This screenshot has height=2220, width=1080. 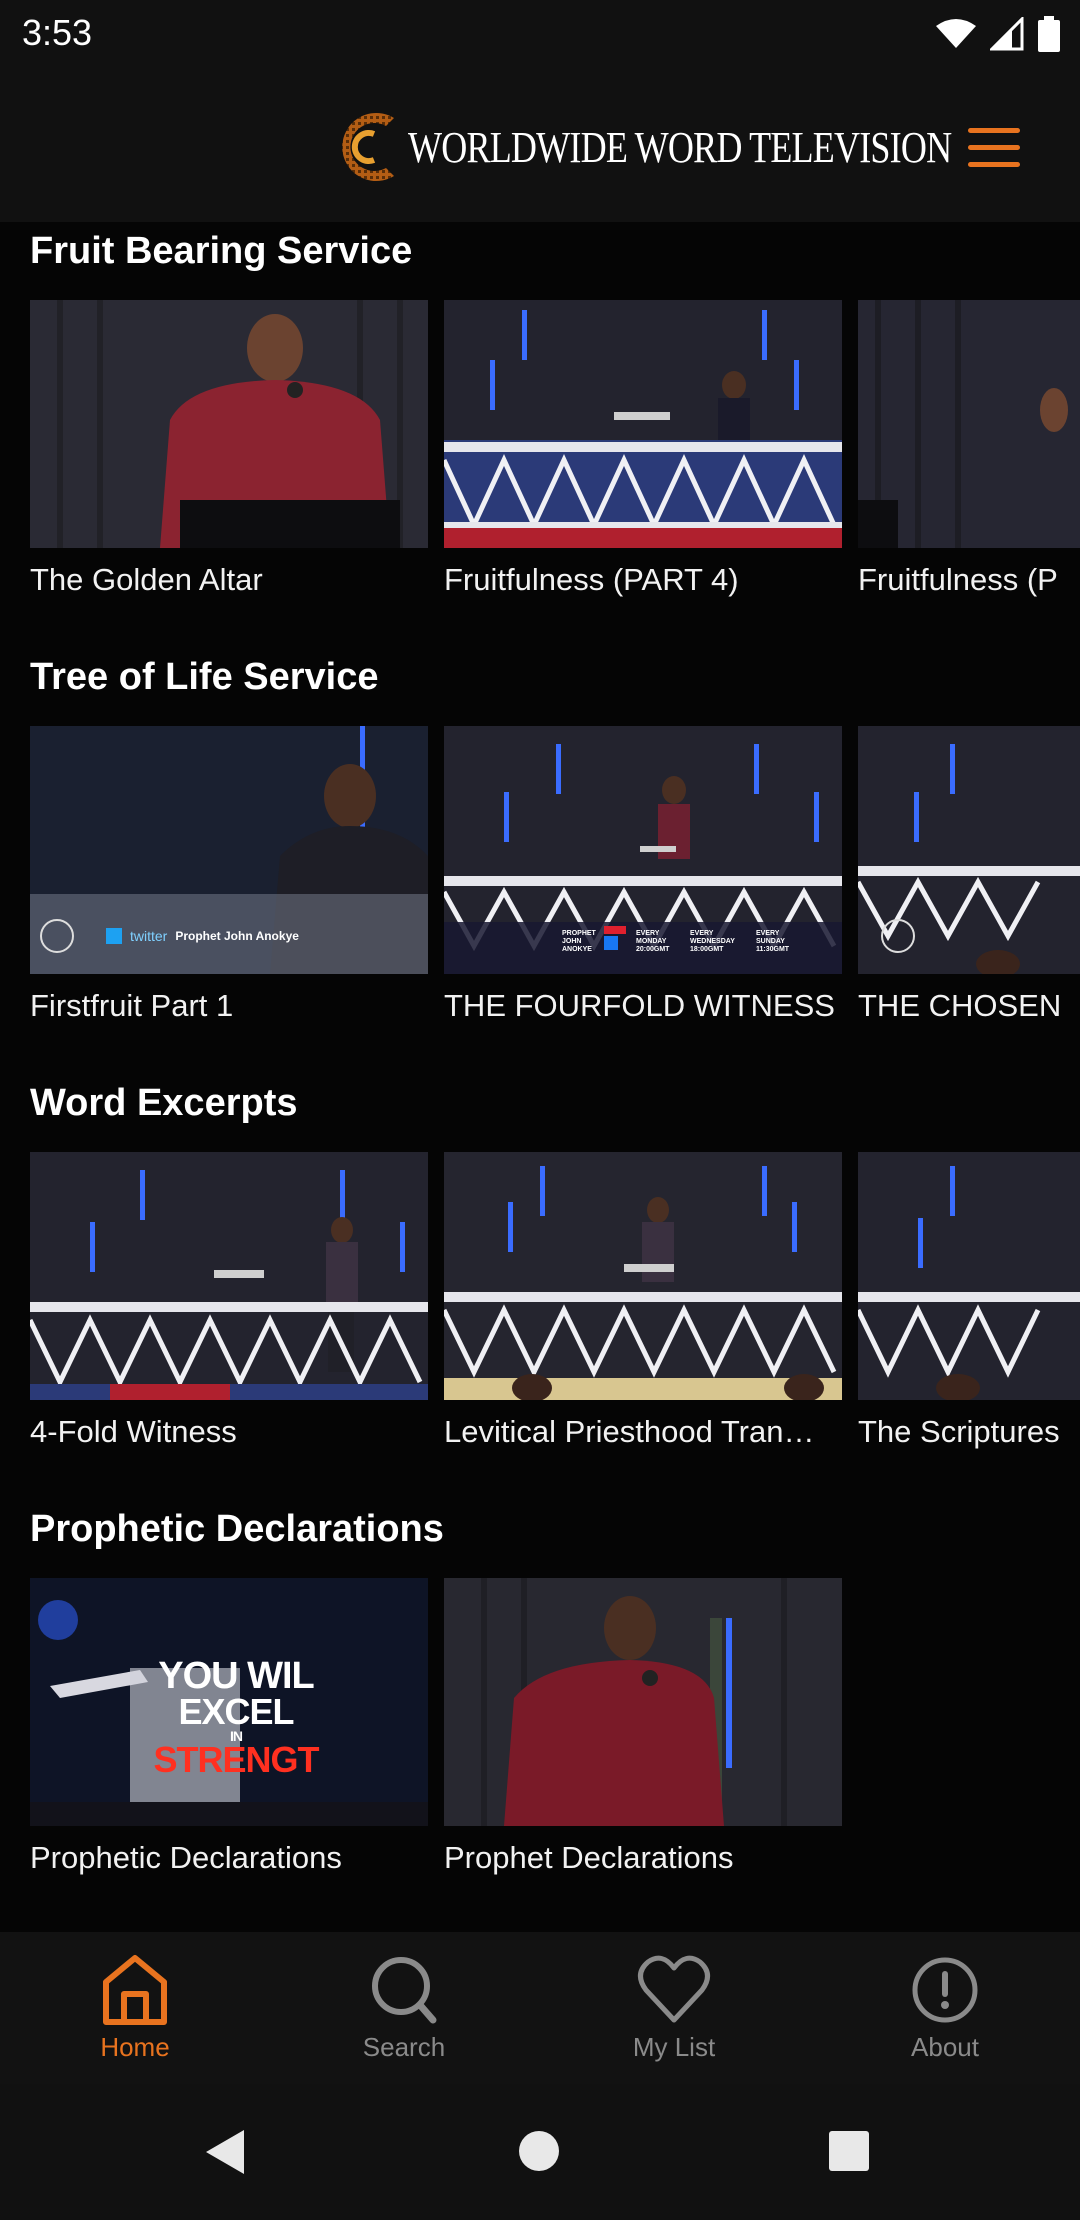 I want to click on video-title: 4-Fold Witness, so click(x=133, y=1431).